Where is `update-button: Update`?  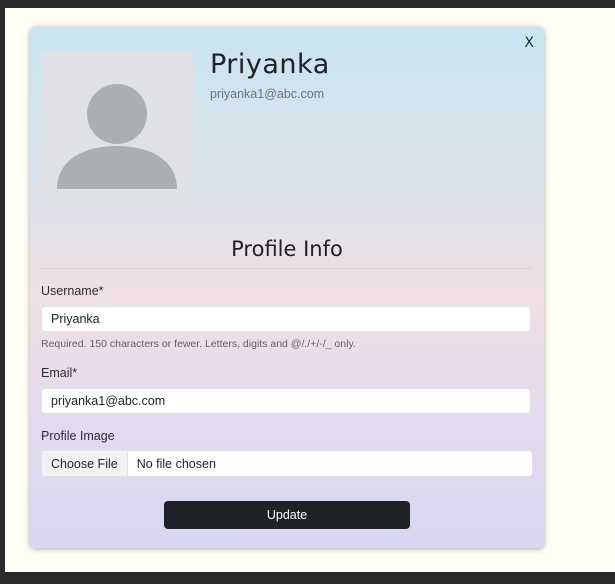
update-button: Update is located at coordinates (287, 515).